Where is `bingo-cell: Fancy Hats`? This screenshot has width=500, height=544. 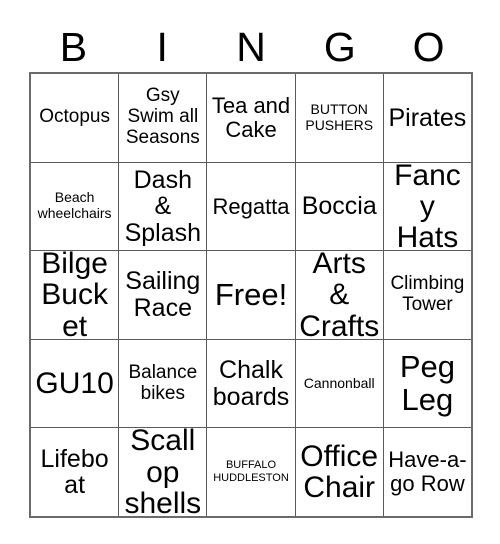 bingo-cell: Fancy Hats is located at coordinates (427, 206).